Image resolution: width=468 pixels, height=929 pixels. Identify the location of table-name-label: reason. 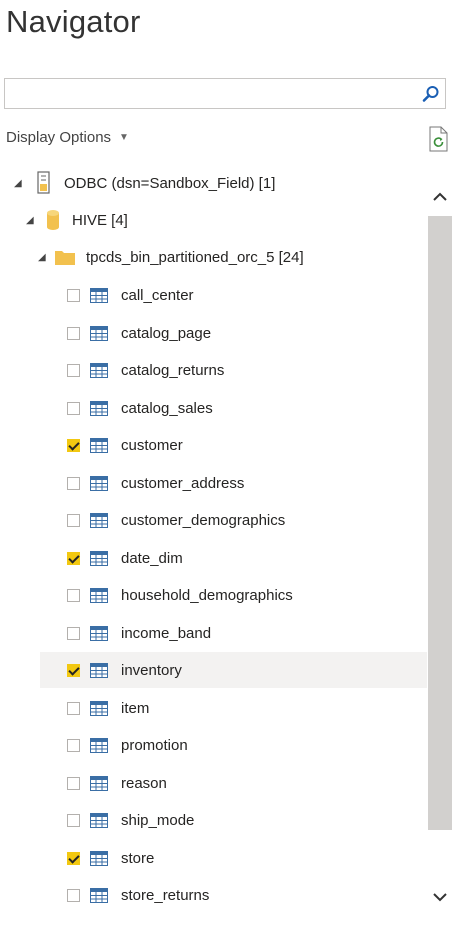
(144, 783).